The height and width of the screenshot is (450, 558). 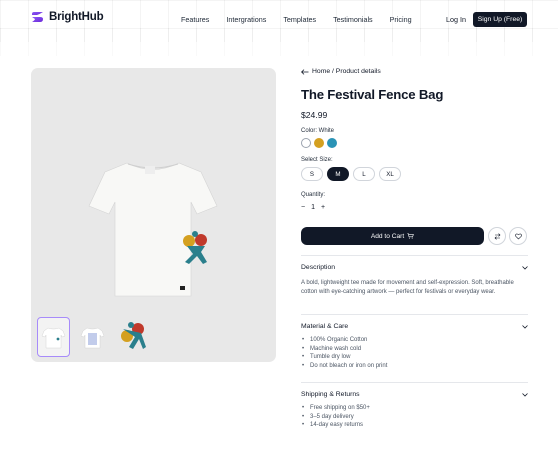 I want to click on list-item: Free shipping on $50+, so click(x=414, y=408).